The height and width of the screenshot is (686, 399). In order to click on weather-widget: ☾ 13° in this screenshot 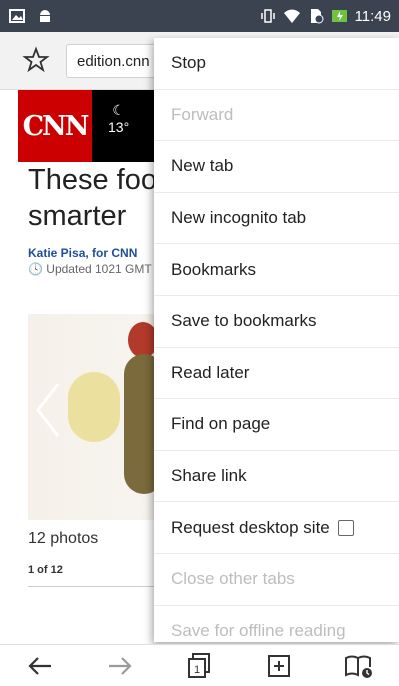, I will do `click(118, 118)`.